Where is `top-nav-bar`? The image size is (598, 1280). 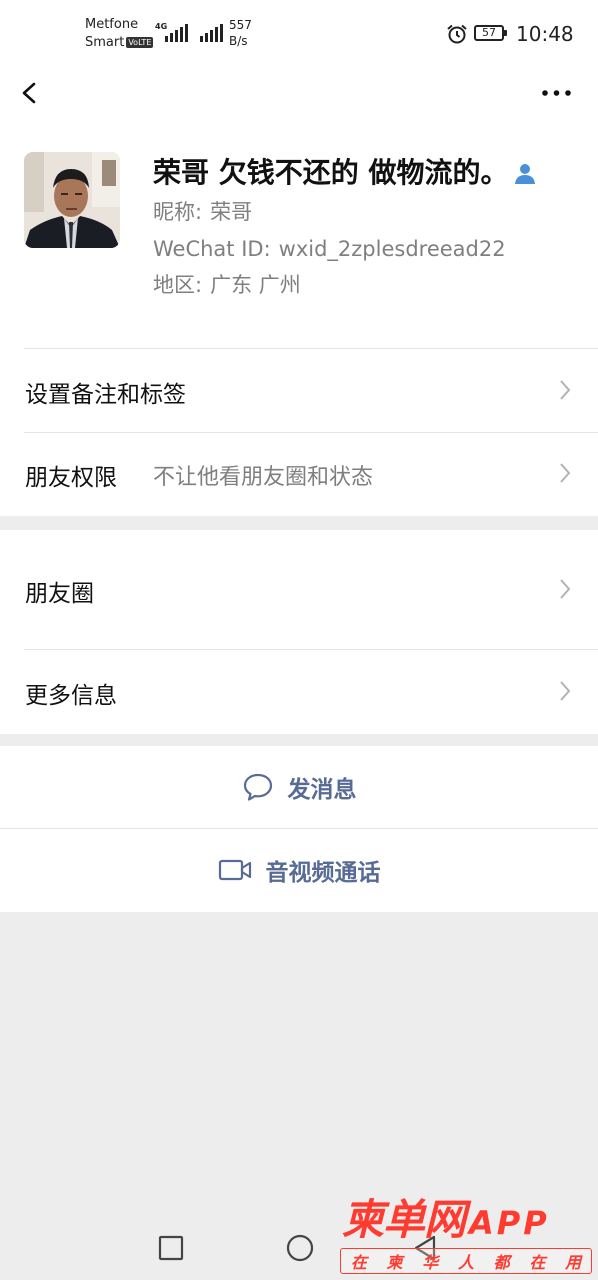 top-nav-bar is located at coordinates (299, 95).